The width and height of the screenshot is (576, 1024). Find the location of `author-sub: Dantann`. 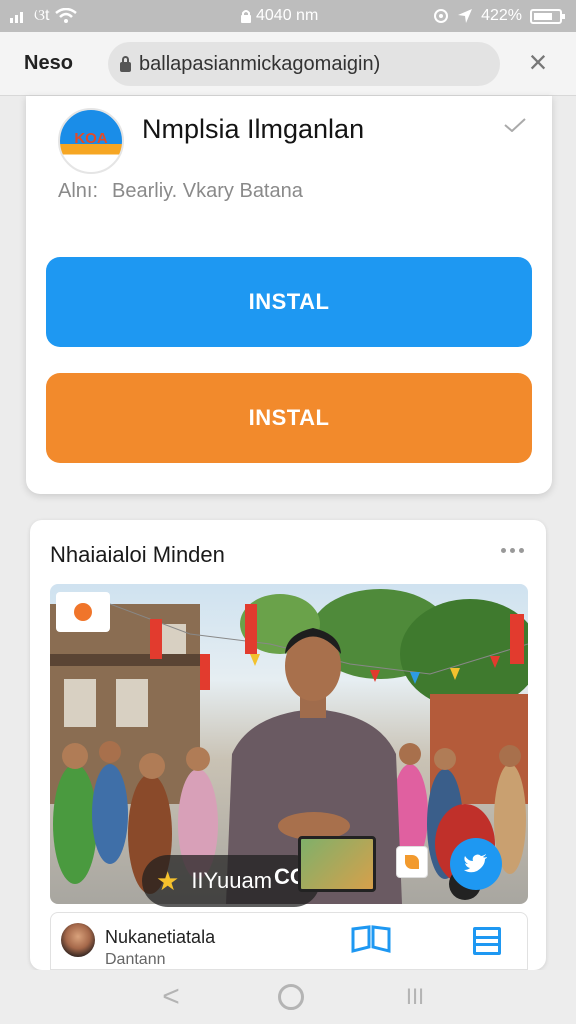

author-sub: Dantann is located at coordinates (135, 959).